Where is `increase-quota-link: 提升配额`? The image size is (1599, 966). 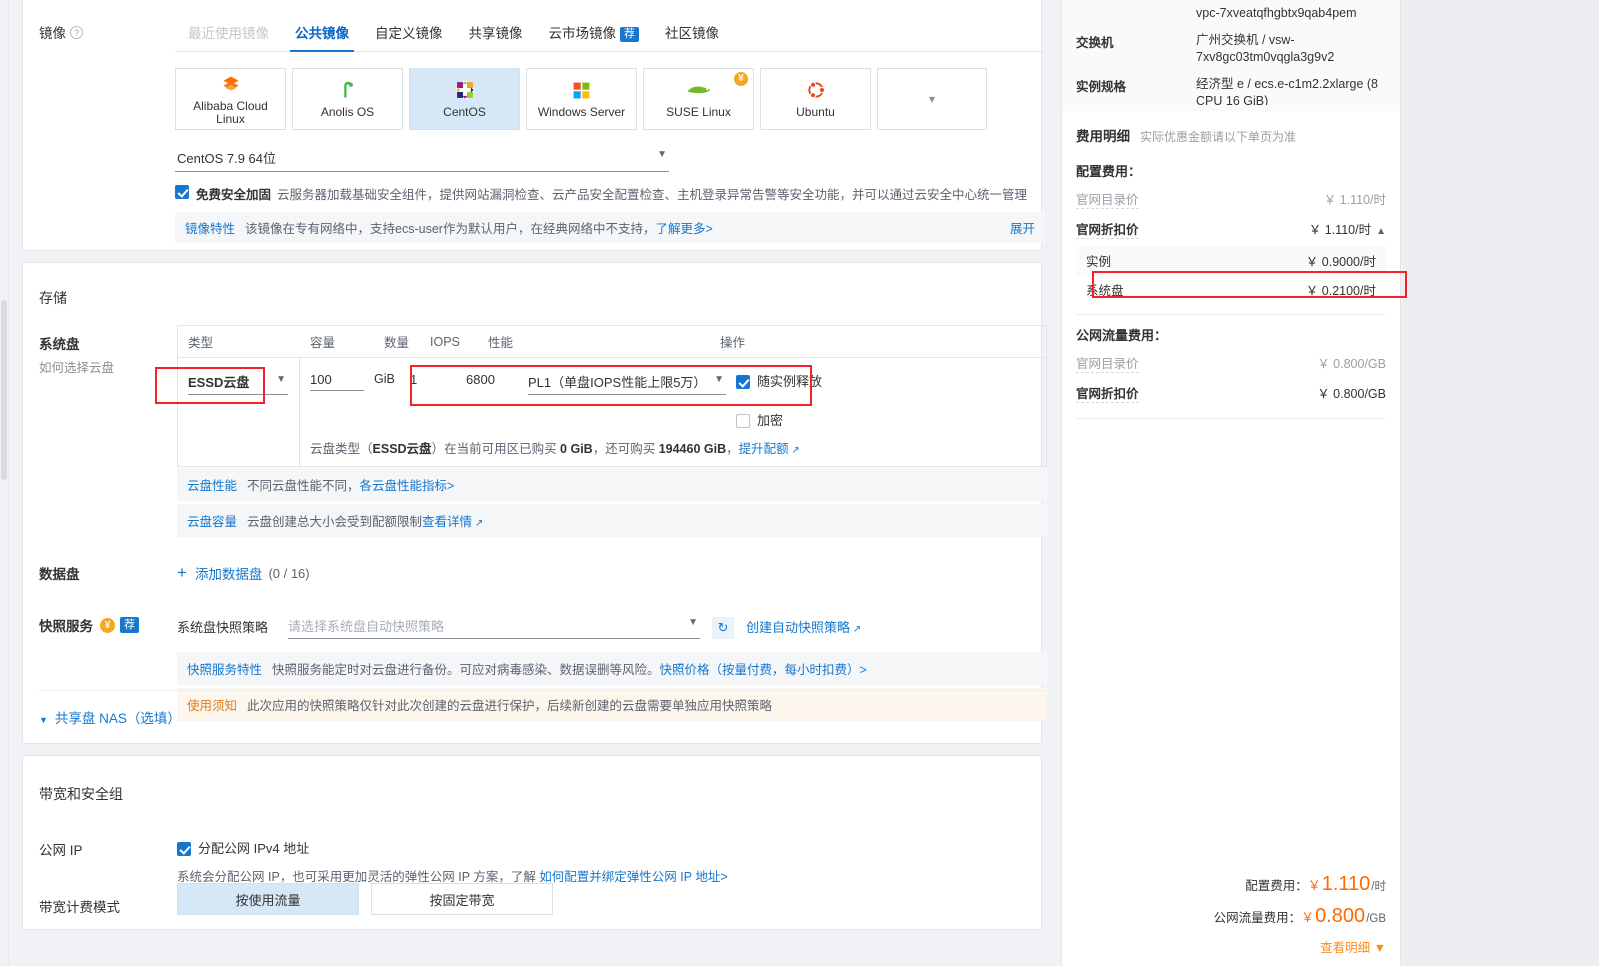
increase-quota-link: 提升配额 is located at coordinates (769, 449).